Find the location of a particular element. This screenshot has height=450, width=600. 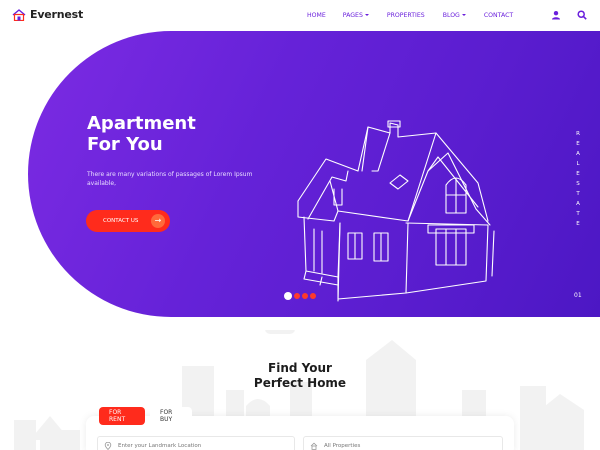

house-logo-icon is located at coordinates (19, 14).